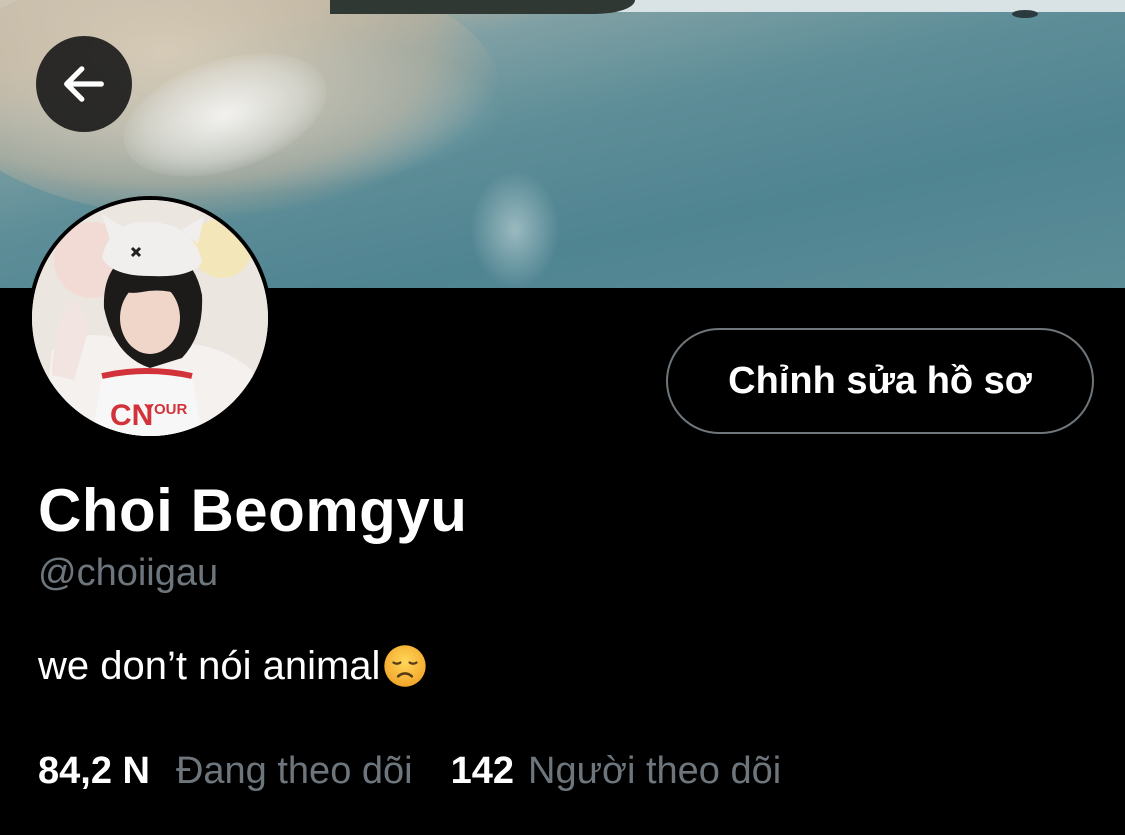 The height and width of the screenshot is (835, 1125). I want to click on back-button, so click(84, 84).